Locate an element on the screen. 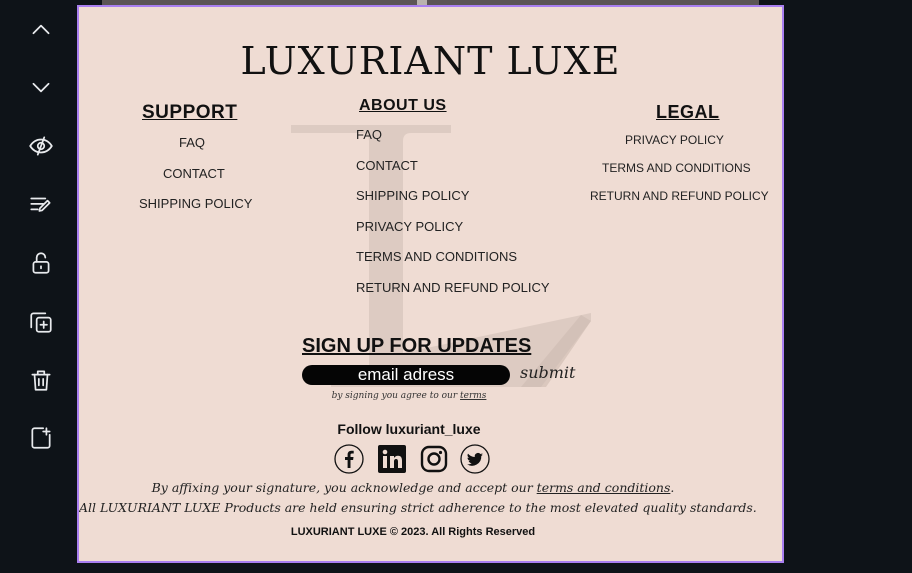  twitter-link is located at coordinates (475, 459).